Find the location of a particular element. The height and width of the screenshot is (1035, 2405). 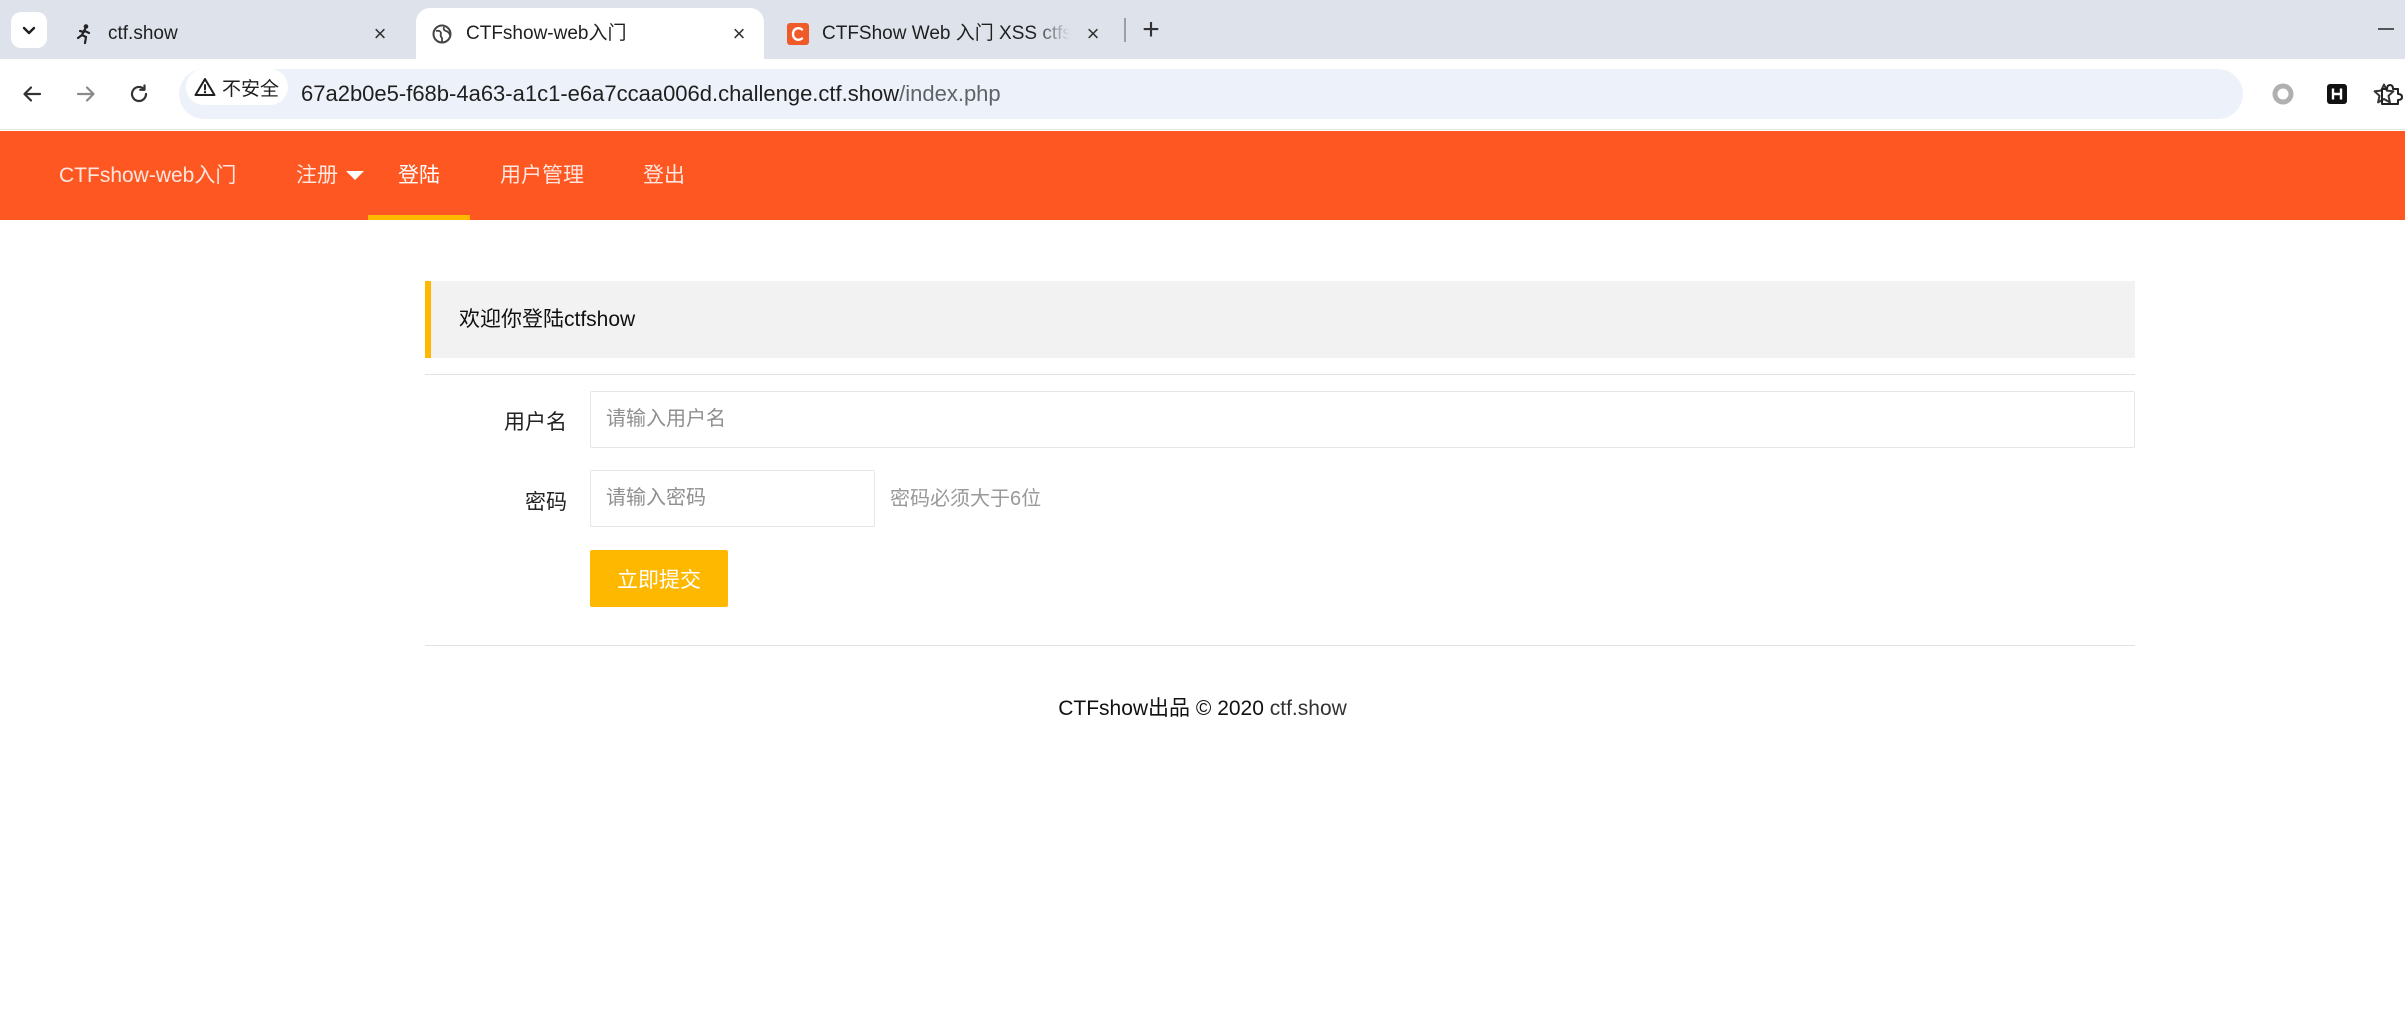

reload-icon is located at coordinates (139, 93).